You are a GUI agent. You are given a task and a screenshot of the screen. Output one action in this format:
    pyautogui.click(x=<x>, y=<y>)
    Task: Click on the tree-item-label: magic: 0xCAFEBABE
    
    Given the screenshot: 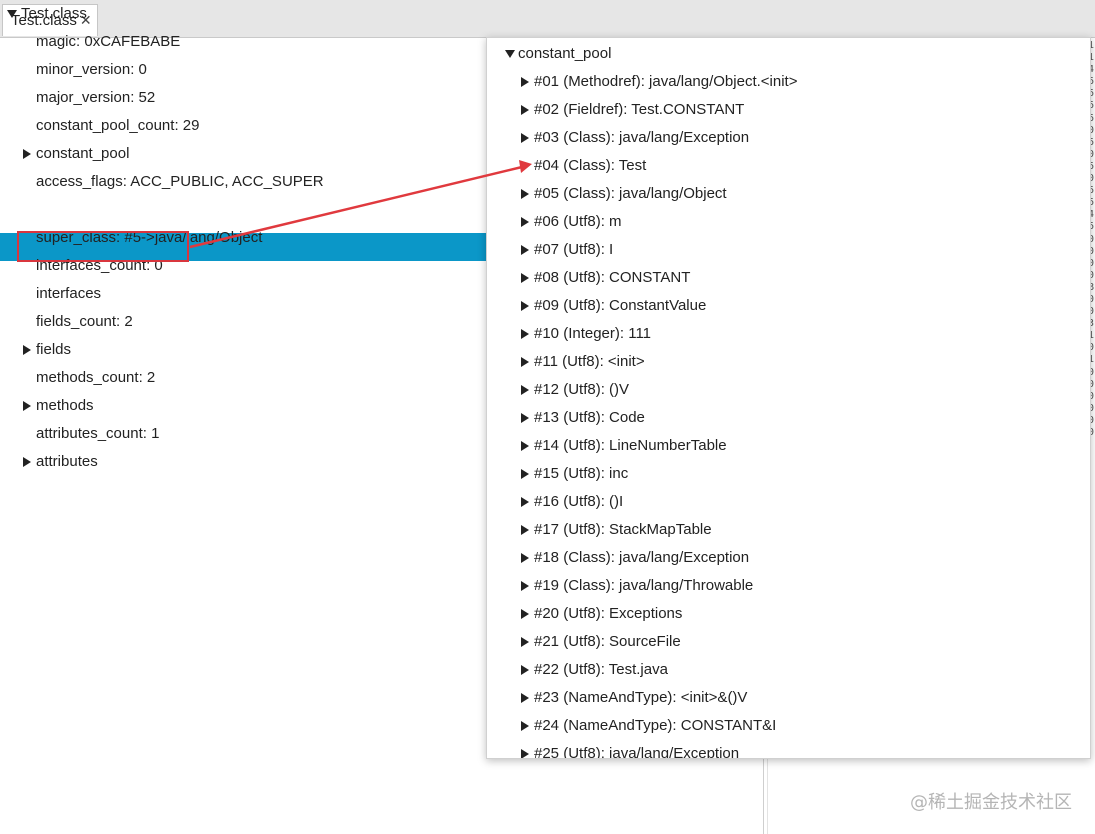 What is the action you would take?
    pyautogui.click(x=108, y=41)
    